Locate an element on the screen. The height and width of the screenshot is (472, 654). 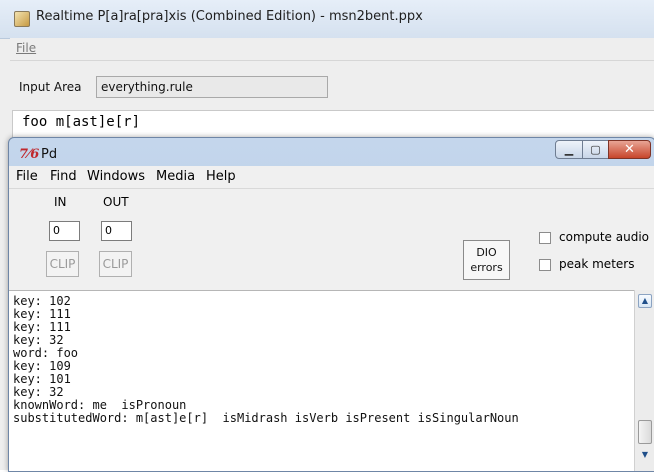
paraxis-menubar: File is located at coordinates (332, 49).